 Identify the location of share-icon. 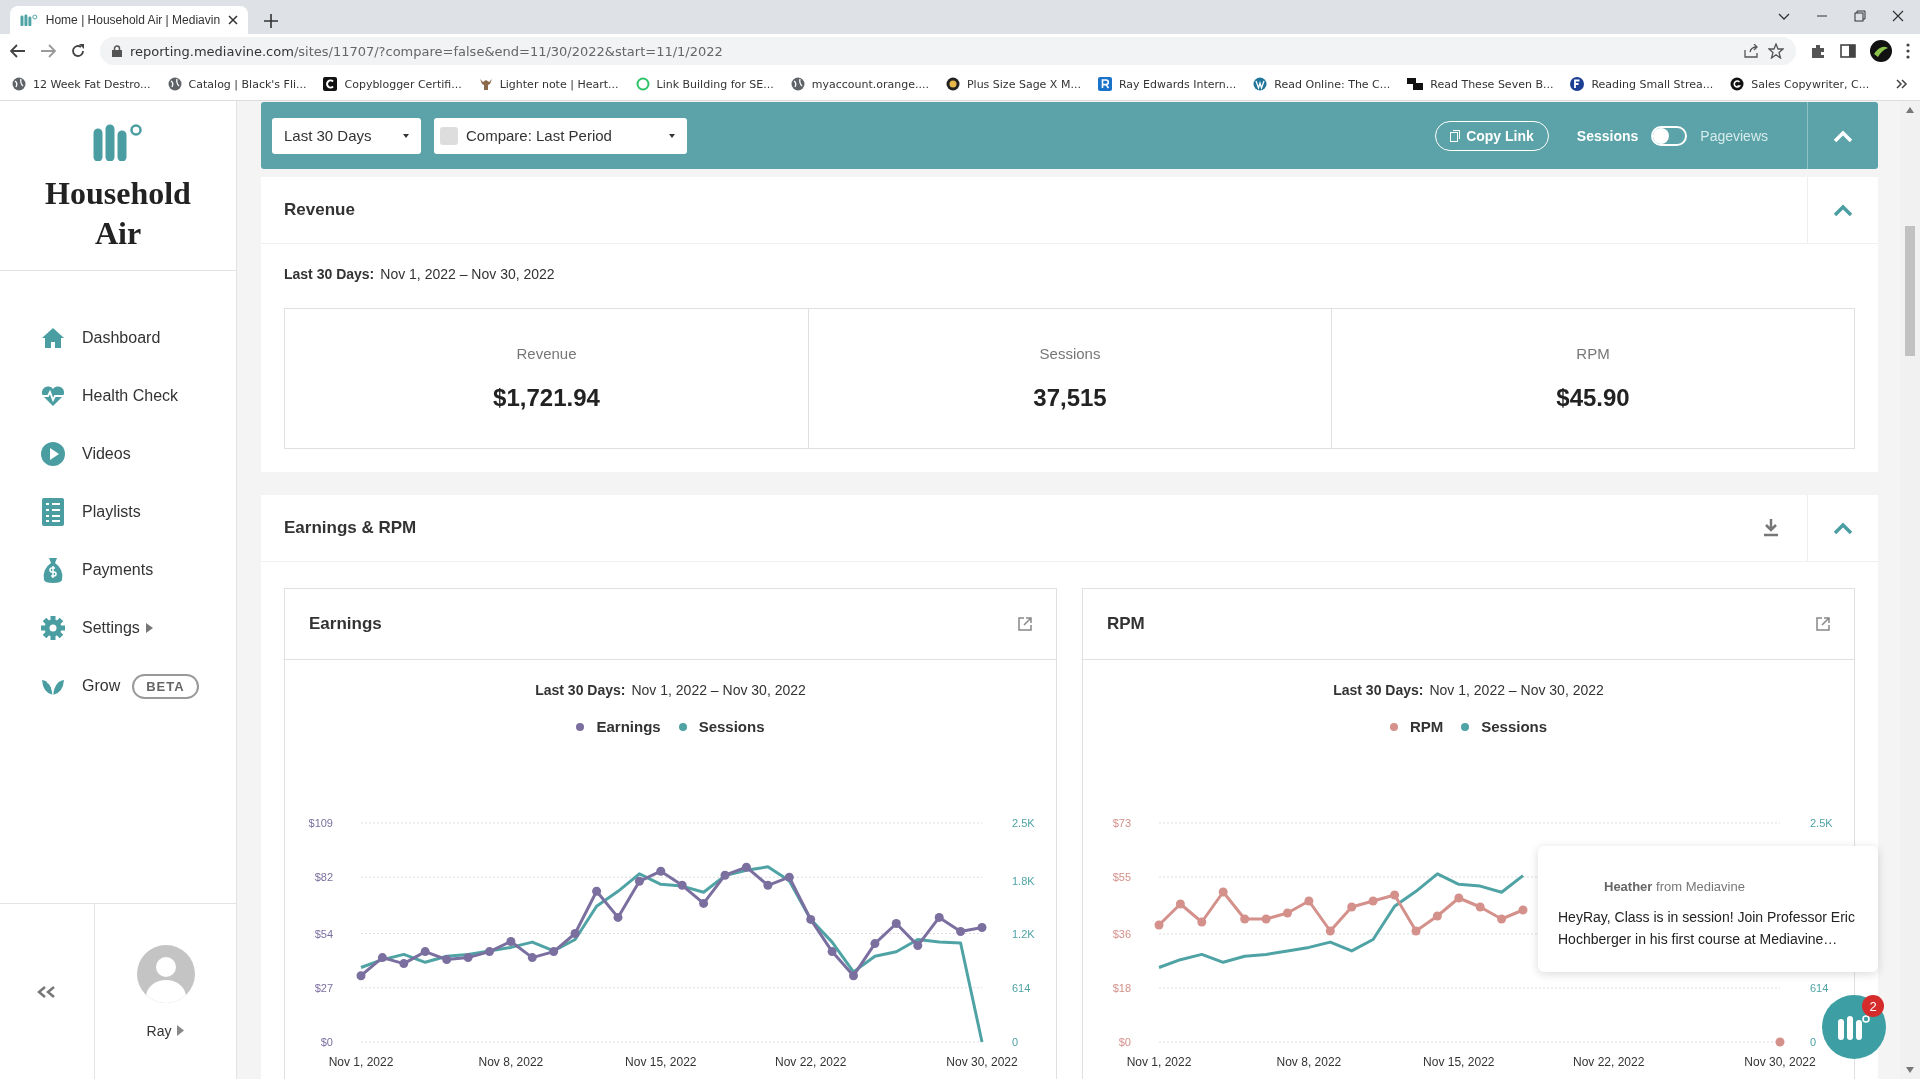
(1752, 51).